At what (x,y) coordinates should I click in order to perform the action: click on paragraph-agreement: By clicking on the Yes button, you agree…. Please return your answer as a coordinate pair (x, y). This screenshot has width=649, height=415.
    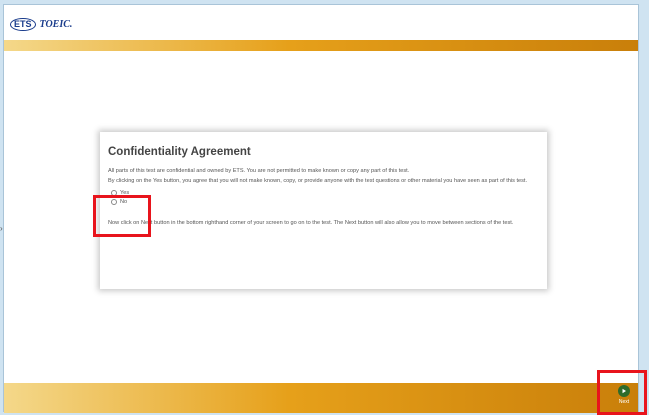
    Looking at the image, I should click on (318, 181).